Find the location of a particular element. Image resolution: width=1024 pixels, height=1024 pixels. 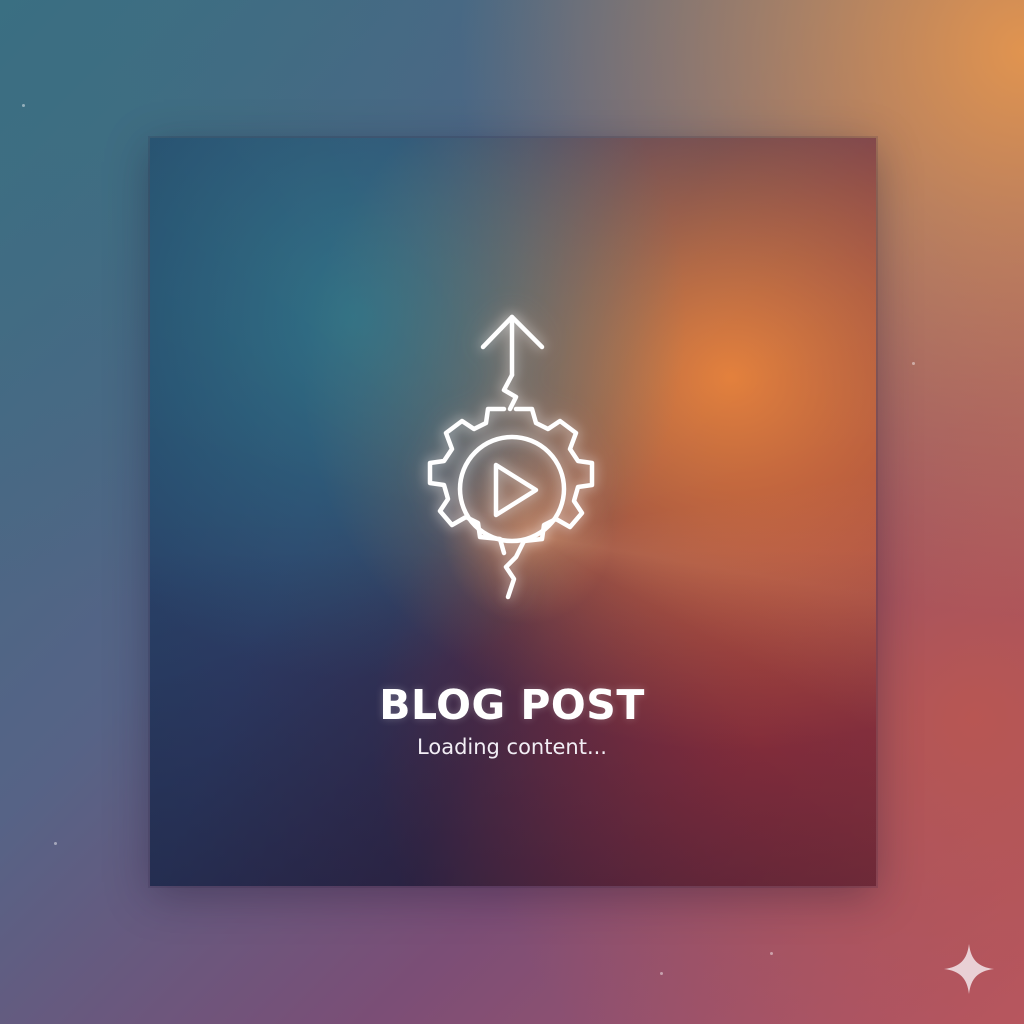

sparkle-icon is located at coordinates (969, 969).